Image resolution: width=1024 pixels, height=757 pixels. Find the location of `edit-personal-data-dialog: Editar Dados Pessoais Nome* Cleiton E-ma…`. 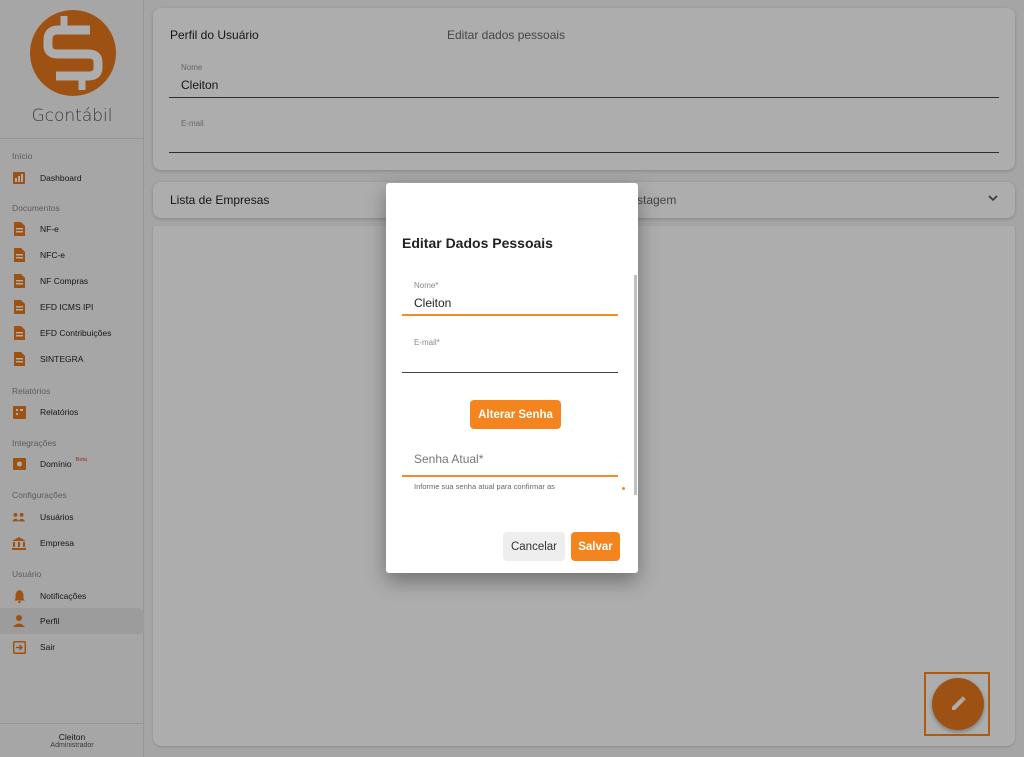

edit-personal-data-dialog: Editar Dados Pessoais Nome* Cleiton E-ma… is located at coordinates (512, 378).